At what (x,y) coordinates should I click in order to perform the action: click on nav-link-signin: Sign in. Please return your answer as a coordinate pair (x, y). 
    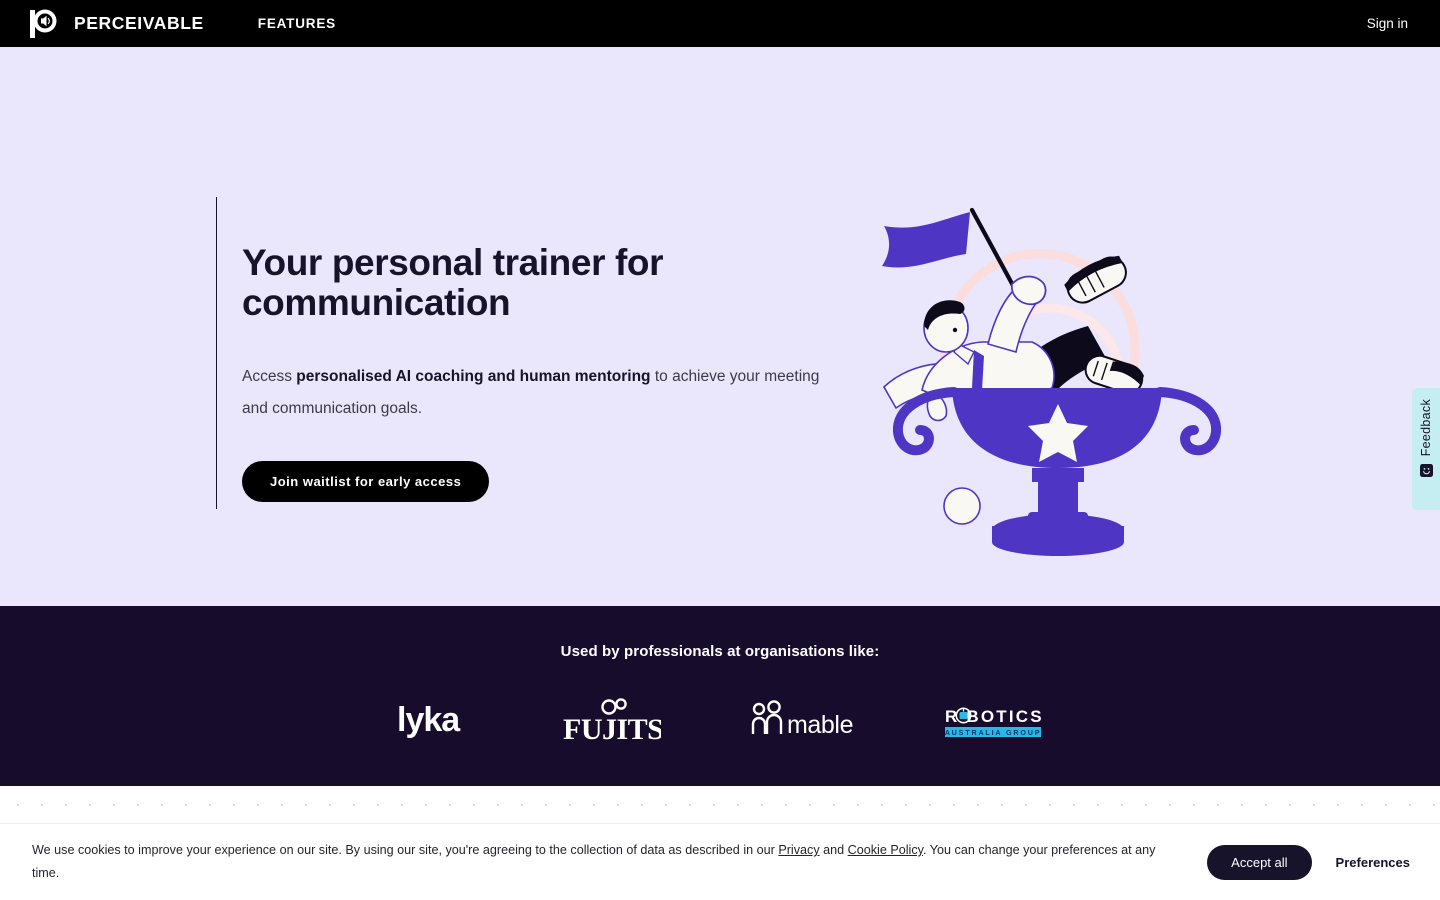
    Looking at the image, I should click on (1387, 23).